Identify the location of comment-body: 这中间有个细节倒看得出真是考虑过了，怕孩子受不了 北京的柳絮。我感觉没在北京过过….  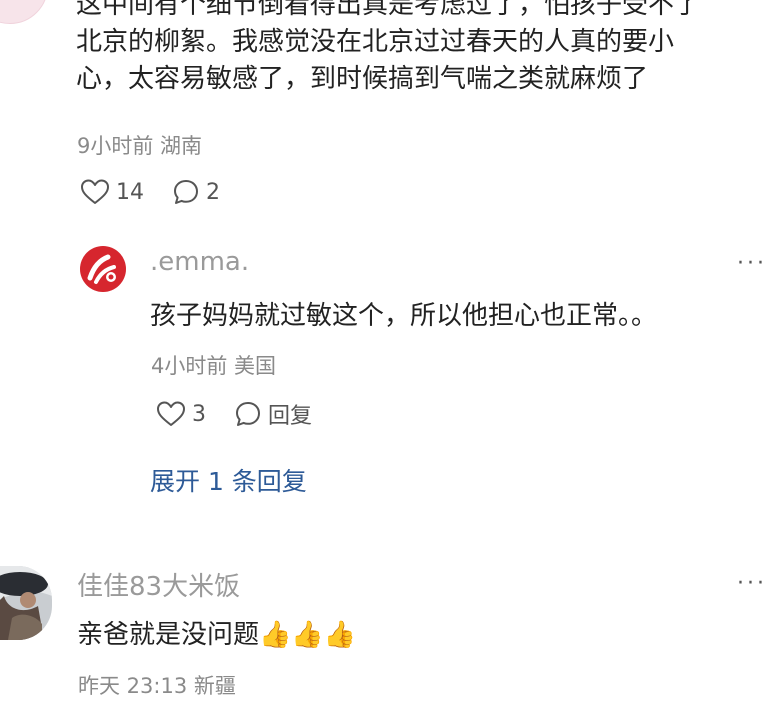
(425, 49).